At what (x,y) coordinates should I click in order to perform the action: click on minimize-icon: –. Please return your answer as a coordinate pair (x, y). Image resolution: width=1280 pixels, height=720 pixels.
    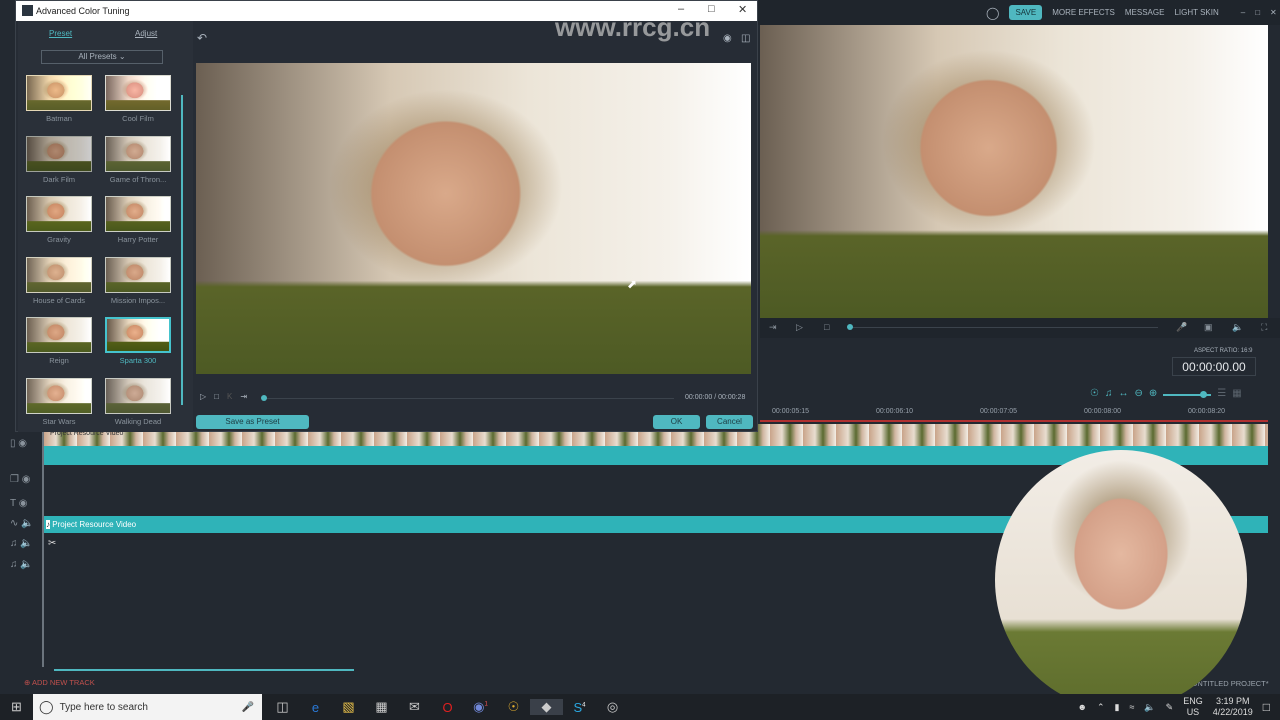
    Looking at the image, I should click on (1243, 12).